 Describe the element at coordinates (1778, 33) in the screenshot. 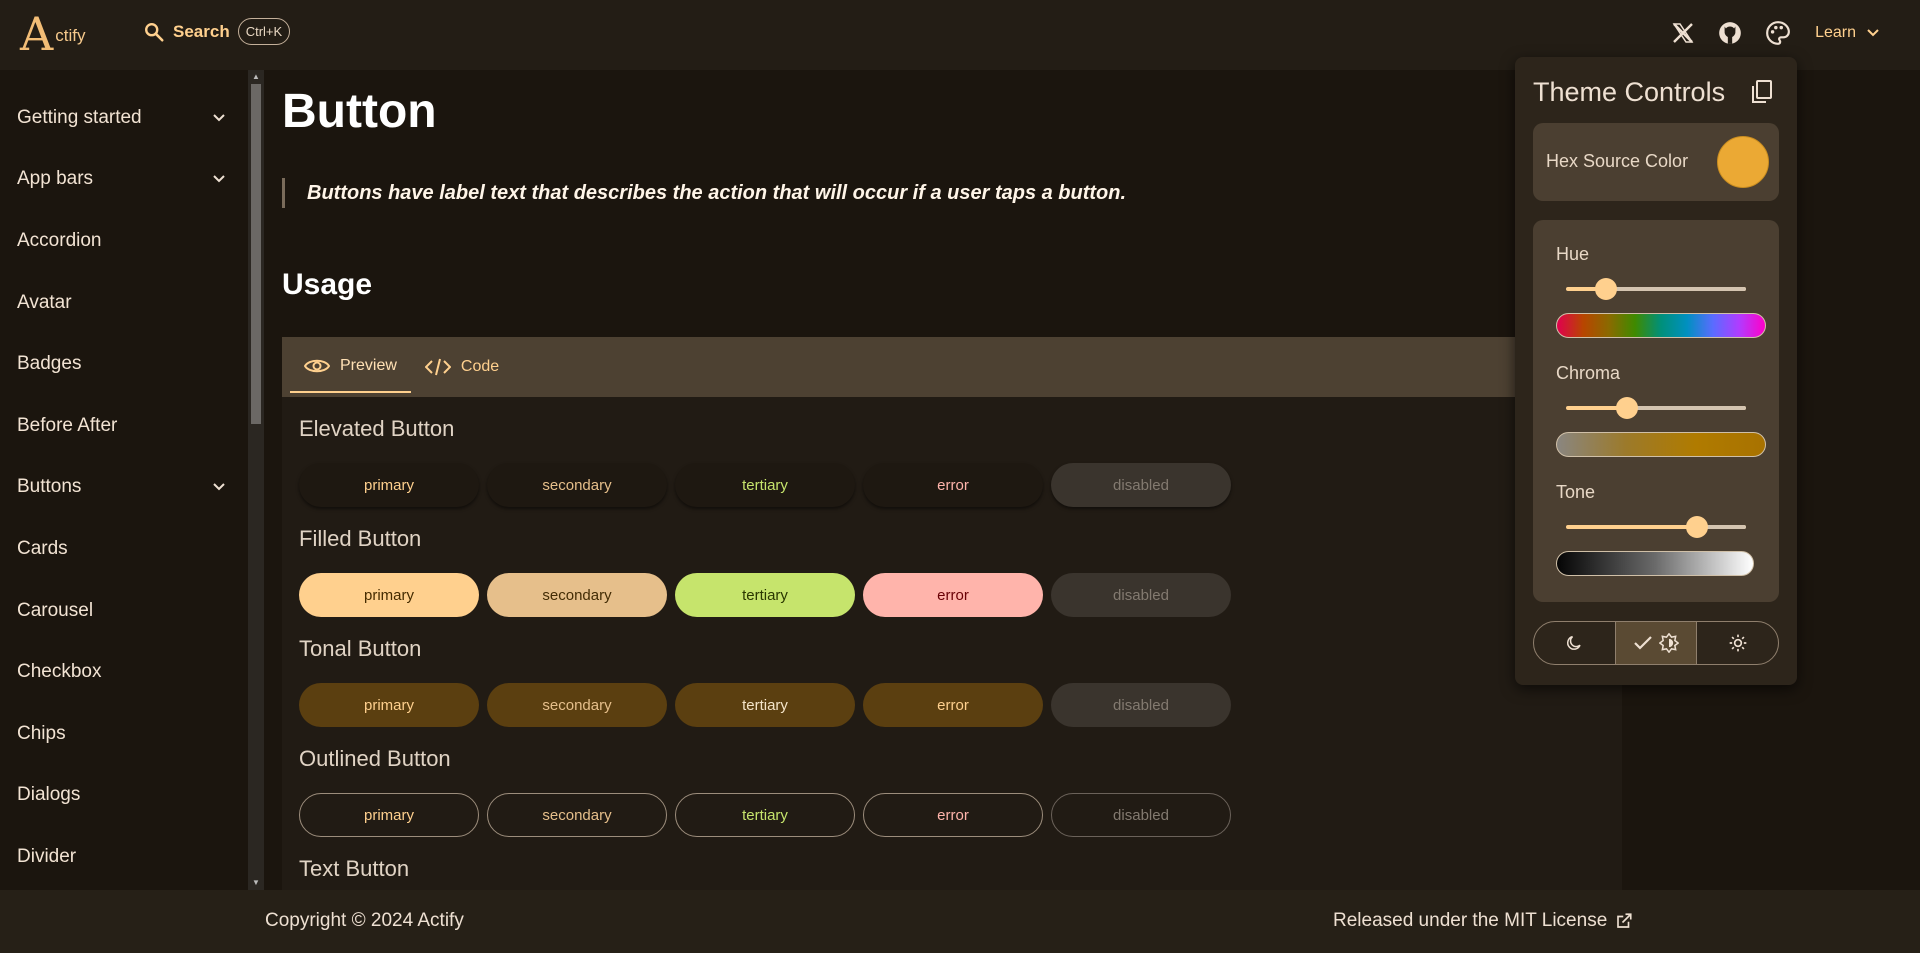

I see `palette-icon` at that location.